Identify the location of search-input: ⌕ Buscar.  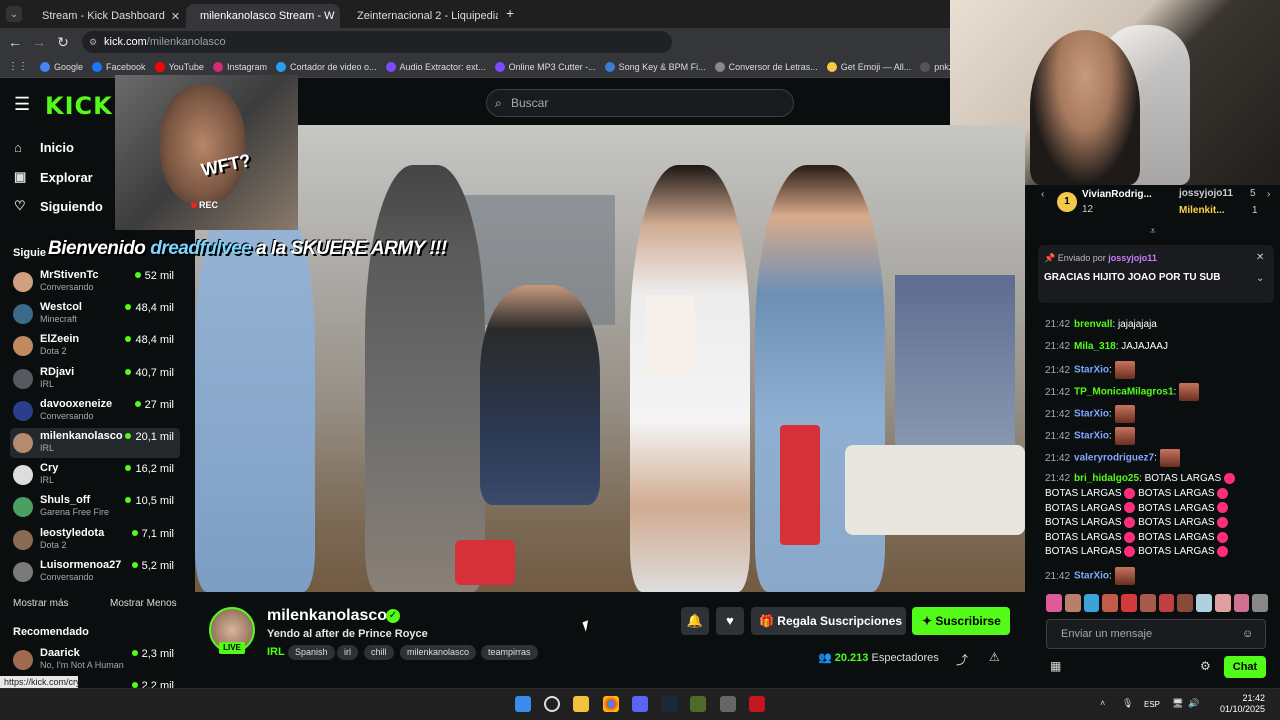
(640, 103).